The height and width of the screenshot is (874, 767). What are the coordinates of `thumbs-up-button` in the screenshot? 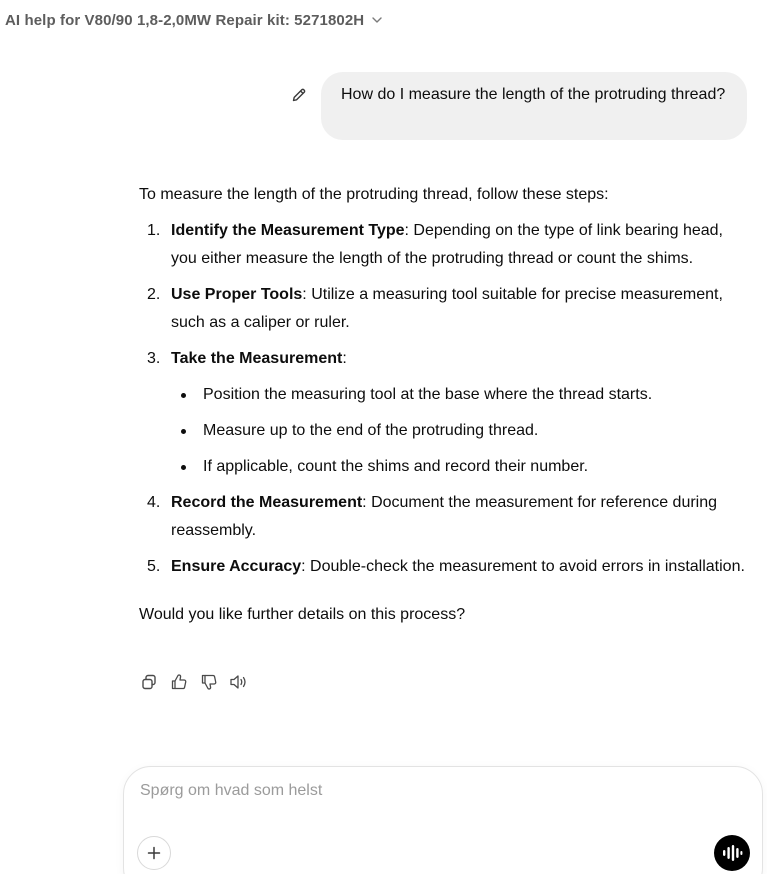 It's located at (179, 682).